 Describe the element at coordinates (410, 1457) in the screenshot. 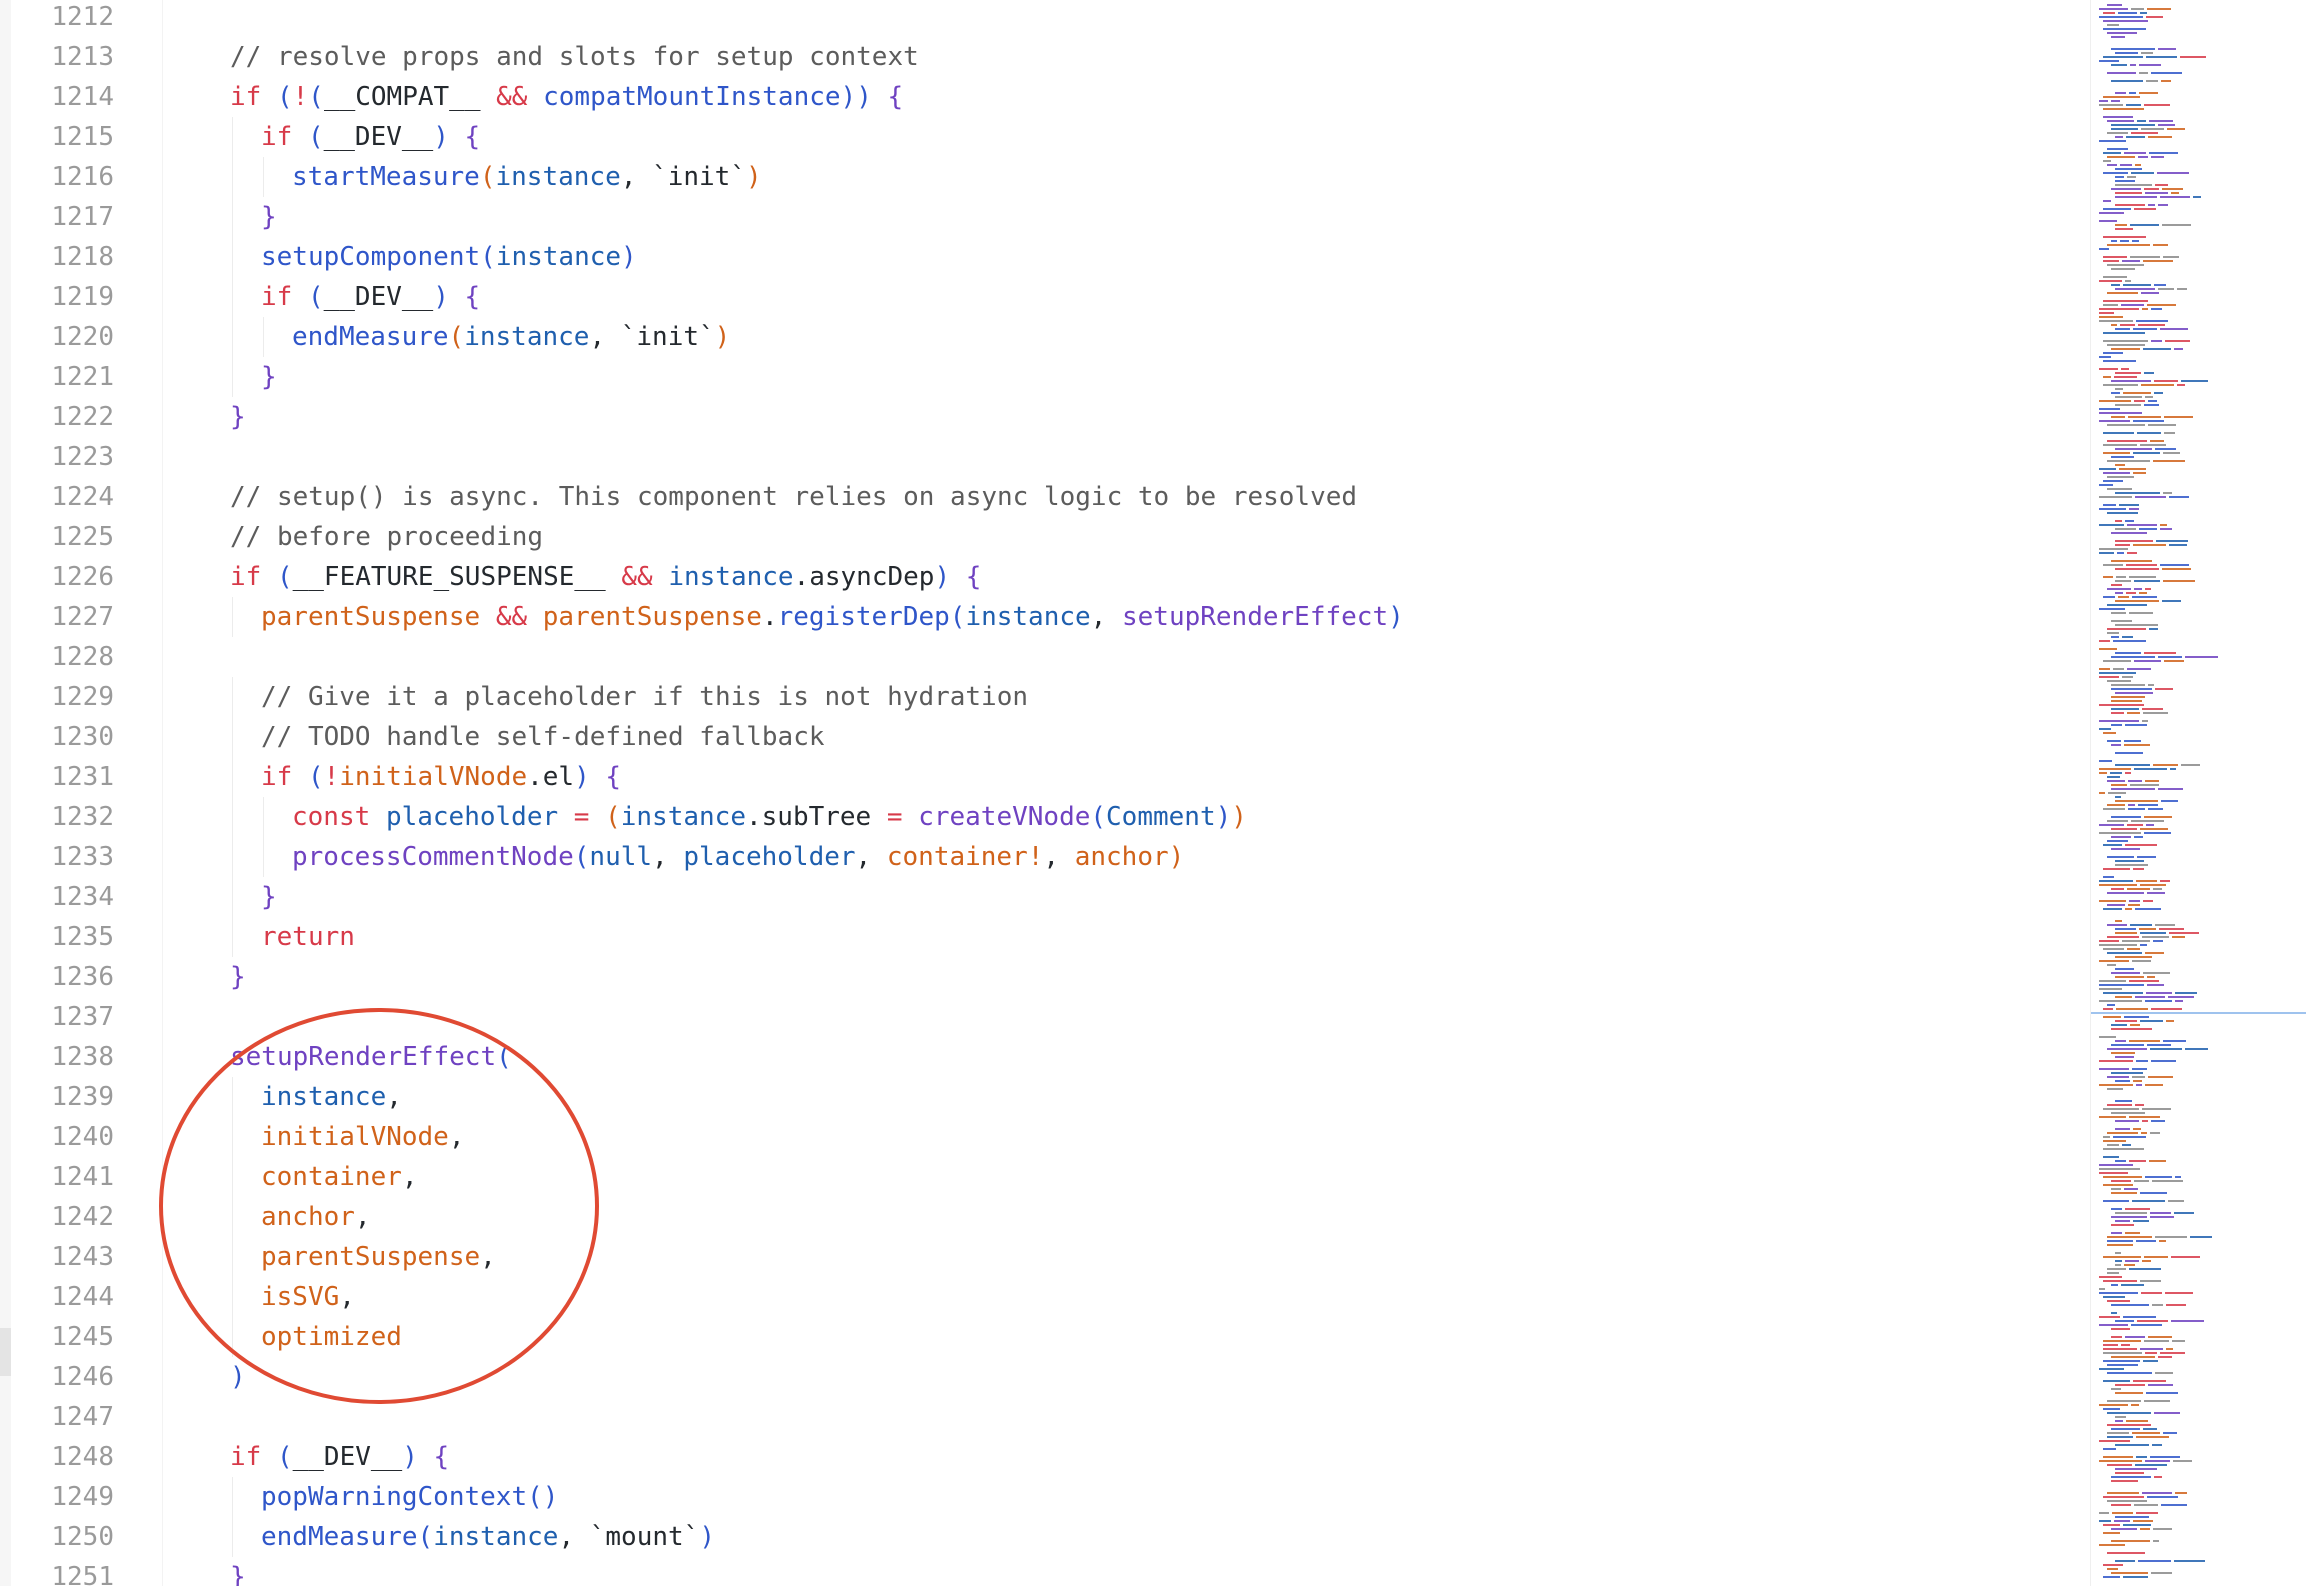

I see `code-token: )` at that location.